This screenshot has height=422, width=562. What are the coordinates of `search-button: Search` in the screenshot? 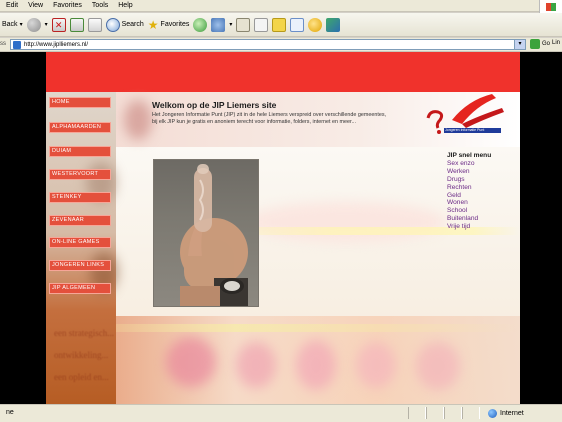 It's located at (124, 24).